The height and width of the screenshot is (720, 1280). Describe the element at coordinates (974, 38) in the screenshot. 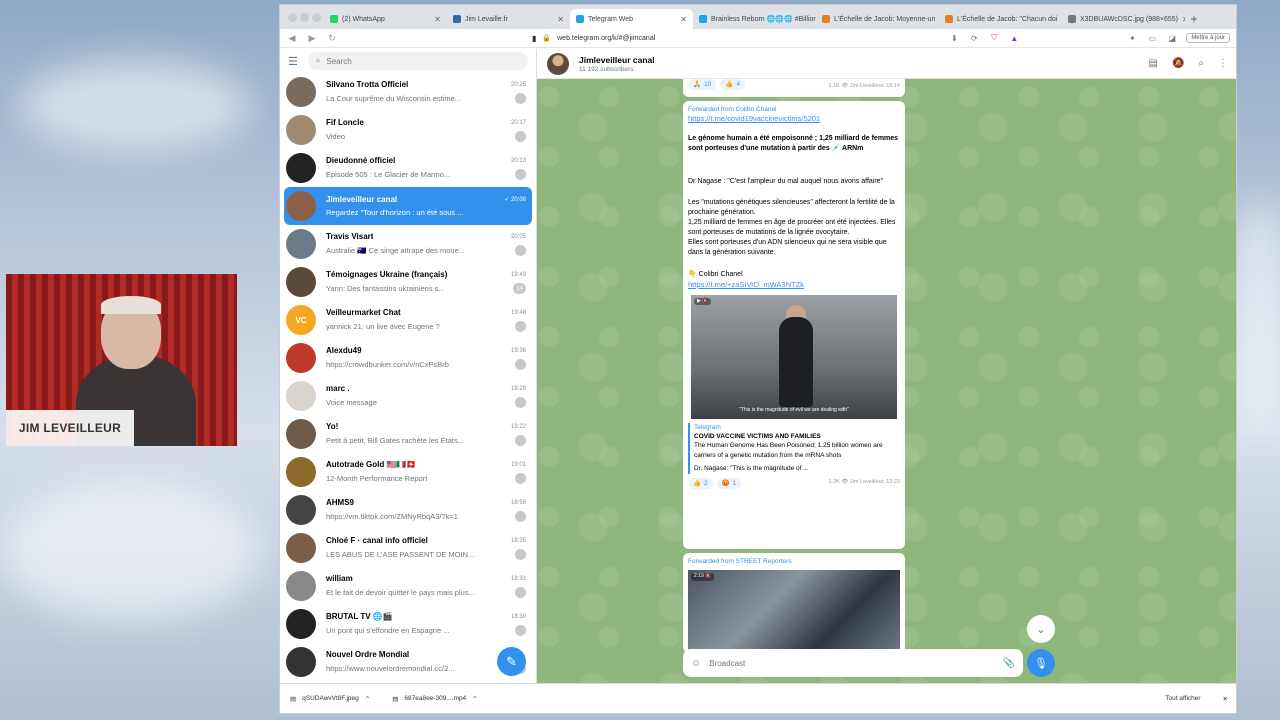

I see `share-icon: ⟳` at that location.